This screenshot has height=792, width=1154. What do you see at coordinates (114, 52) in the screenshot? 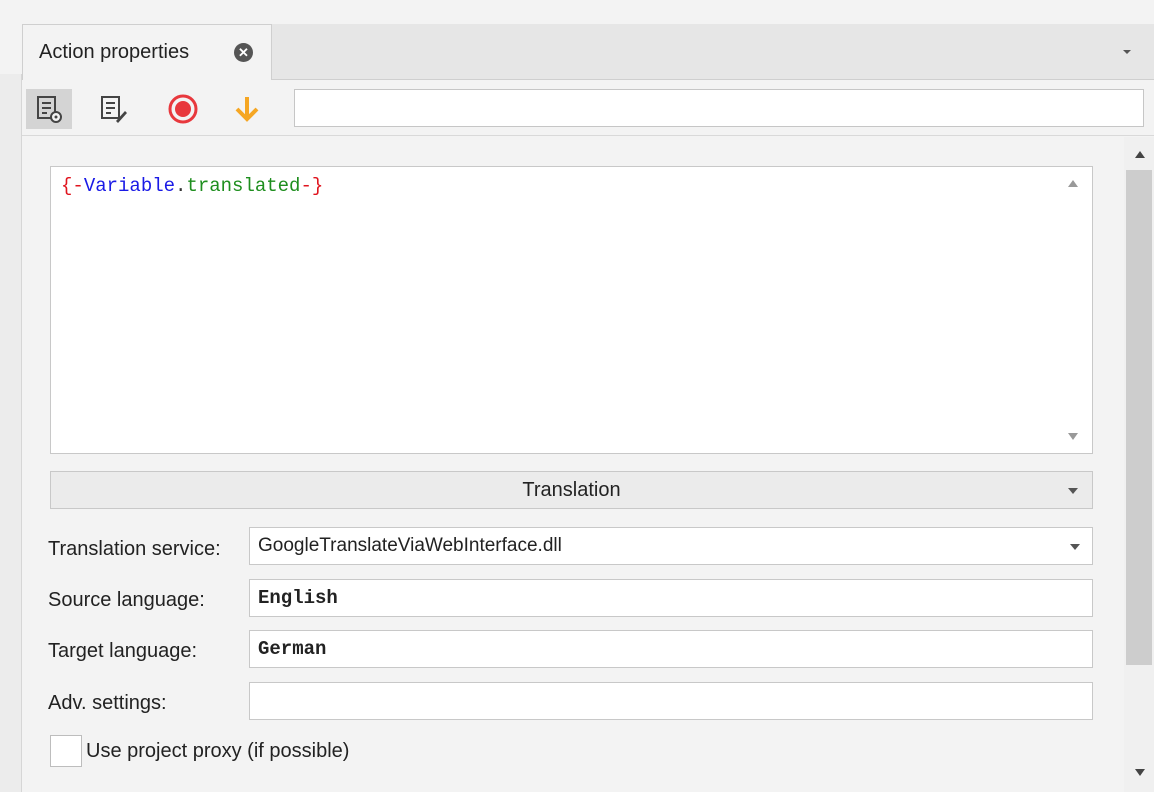
I see `tab-label: Action properties` at bounding box center [114, 52].